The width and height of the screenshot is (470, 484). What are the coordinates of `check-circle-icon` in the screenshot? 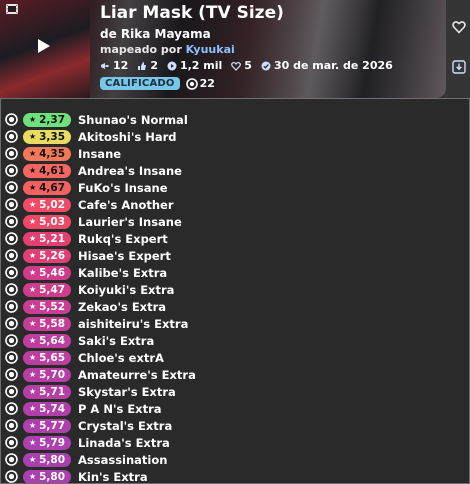 It's located at (266, 65).